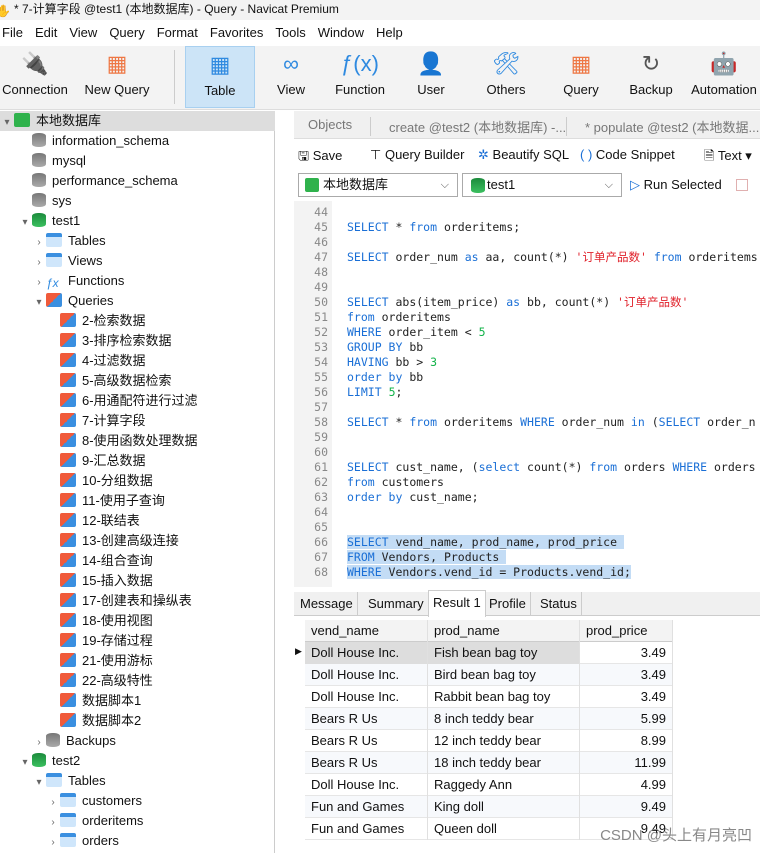 This screenshot has height=853, width=760. What do you see at coordinates (62, 281) in the screenshot?
I see `tree-item: › ƒx Functions` at bounding box center [62, 281].